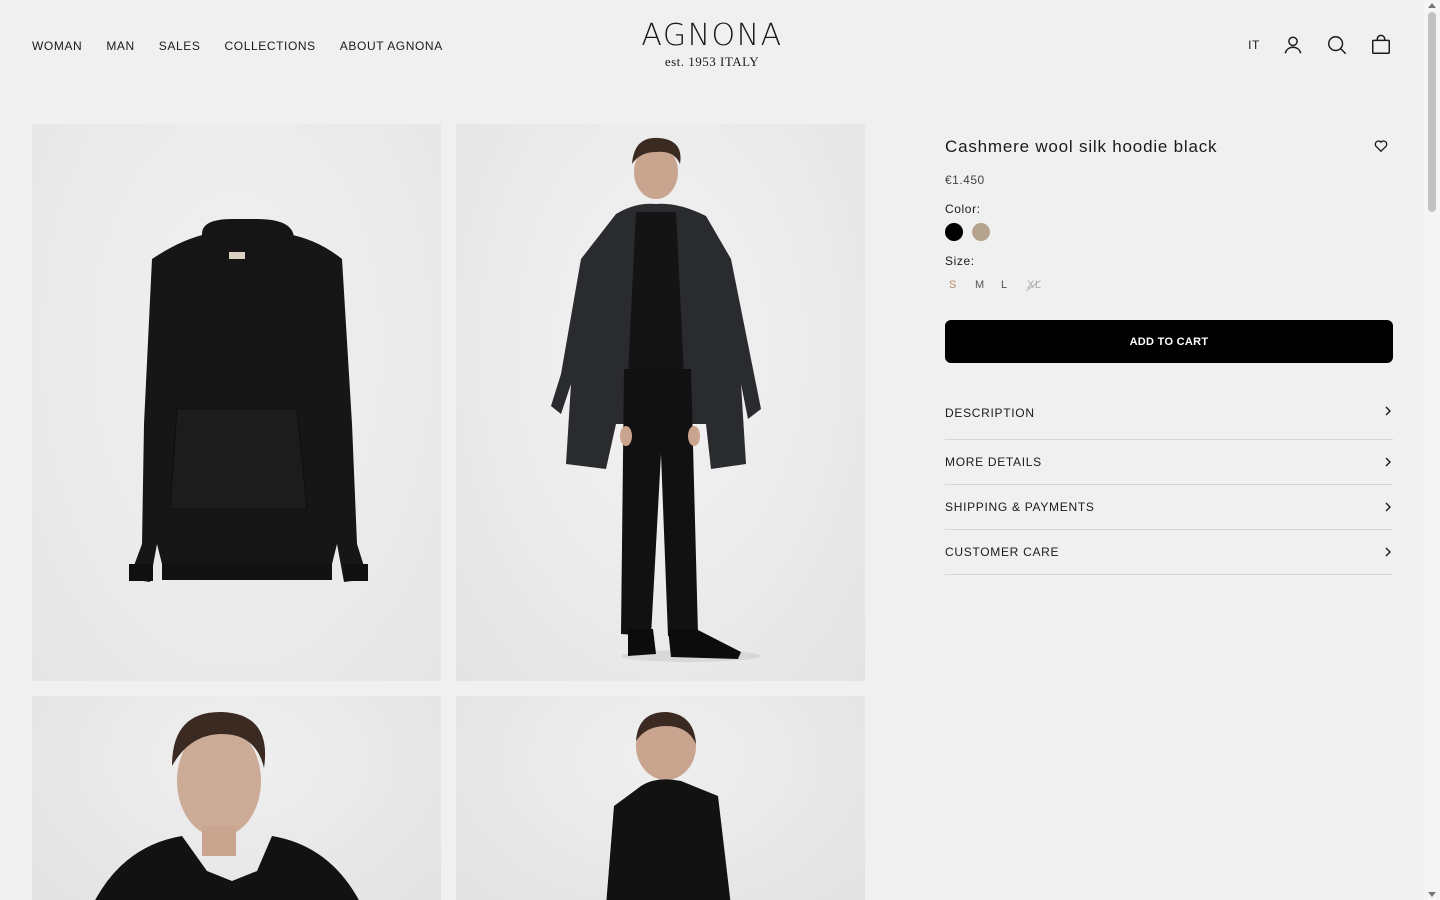 This screenshot has height=900, width=1440. Describe the element at coordinates (227, 805) in the screenshot. I see `model-portrait-illustration` at that location.